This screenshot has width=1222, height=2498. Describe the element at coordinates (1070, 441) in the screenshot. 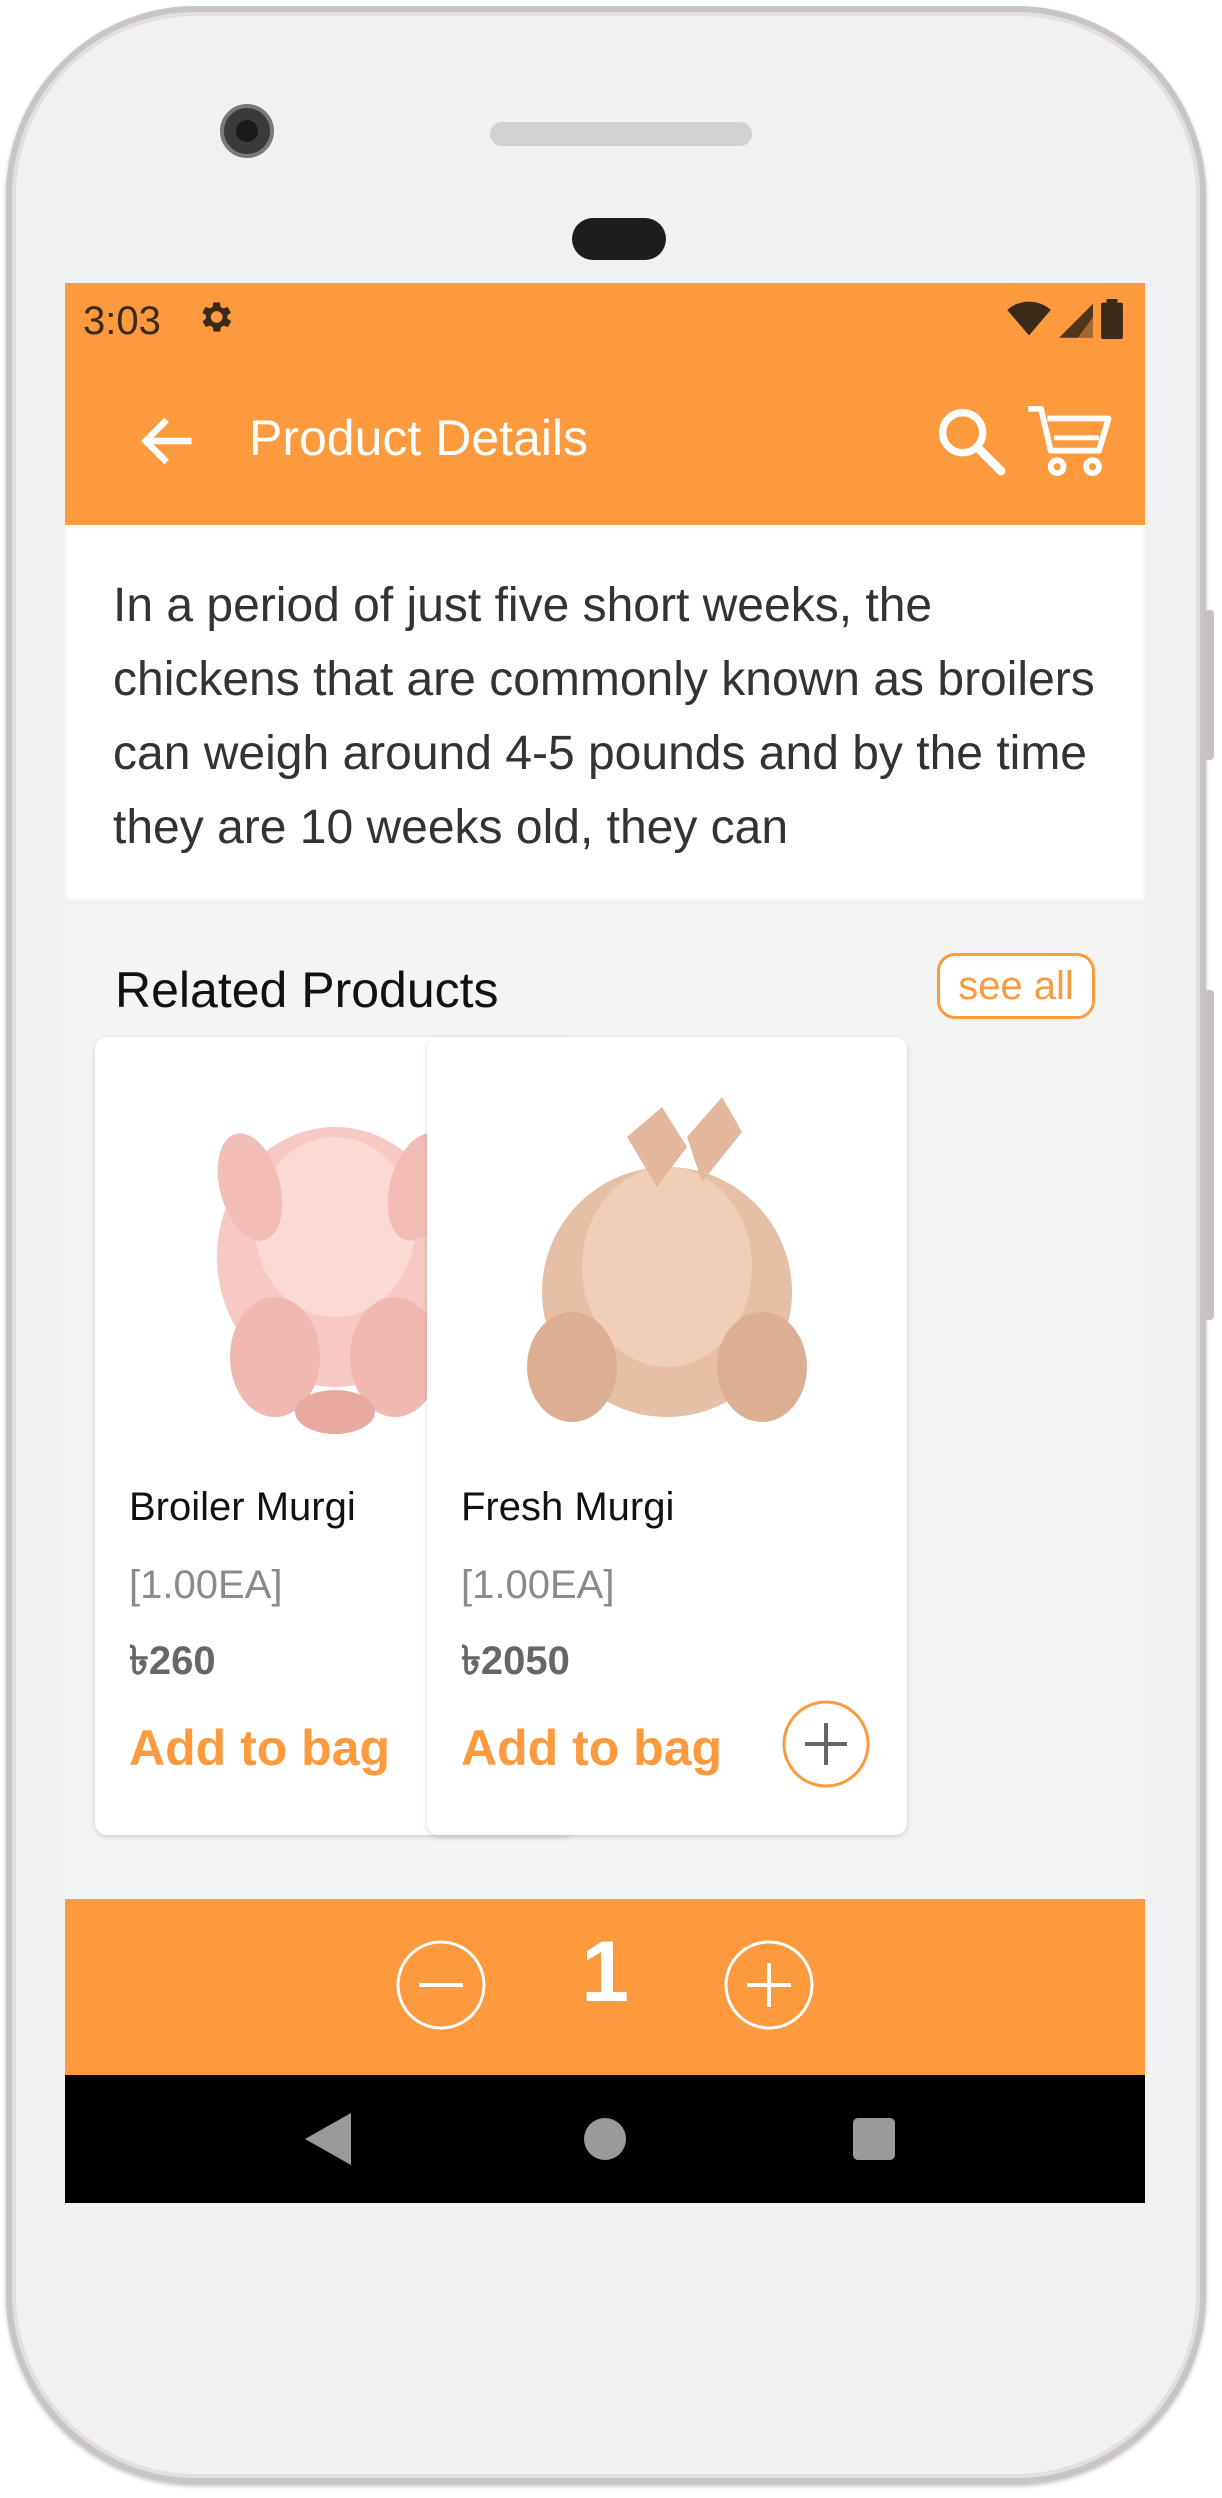

I see `cart-icon` at that location.